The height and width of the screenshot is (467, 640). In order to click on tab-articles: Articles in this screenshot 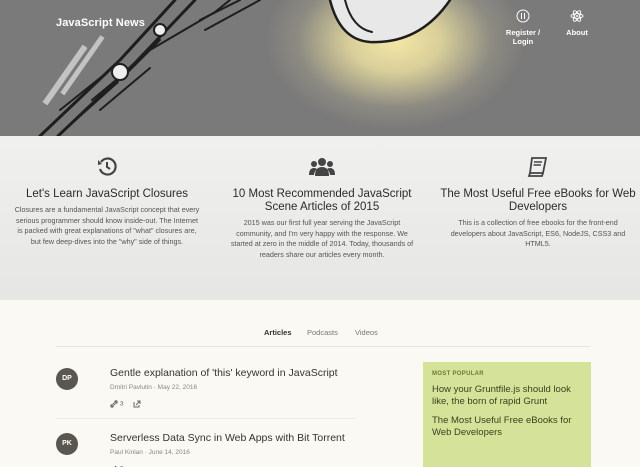, I will do `click(278, 332)`.